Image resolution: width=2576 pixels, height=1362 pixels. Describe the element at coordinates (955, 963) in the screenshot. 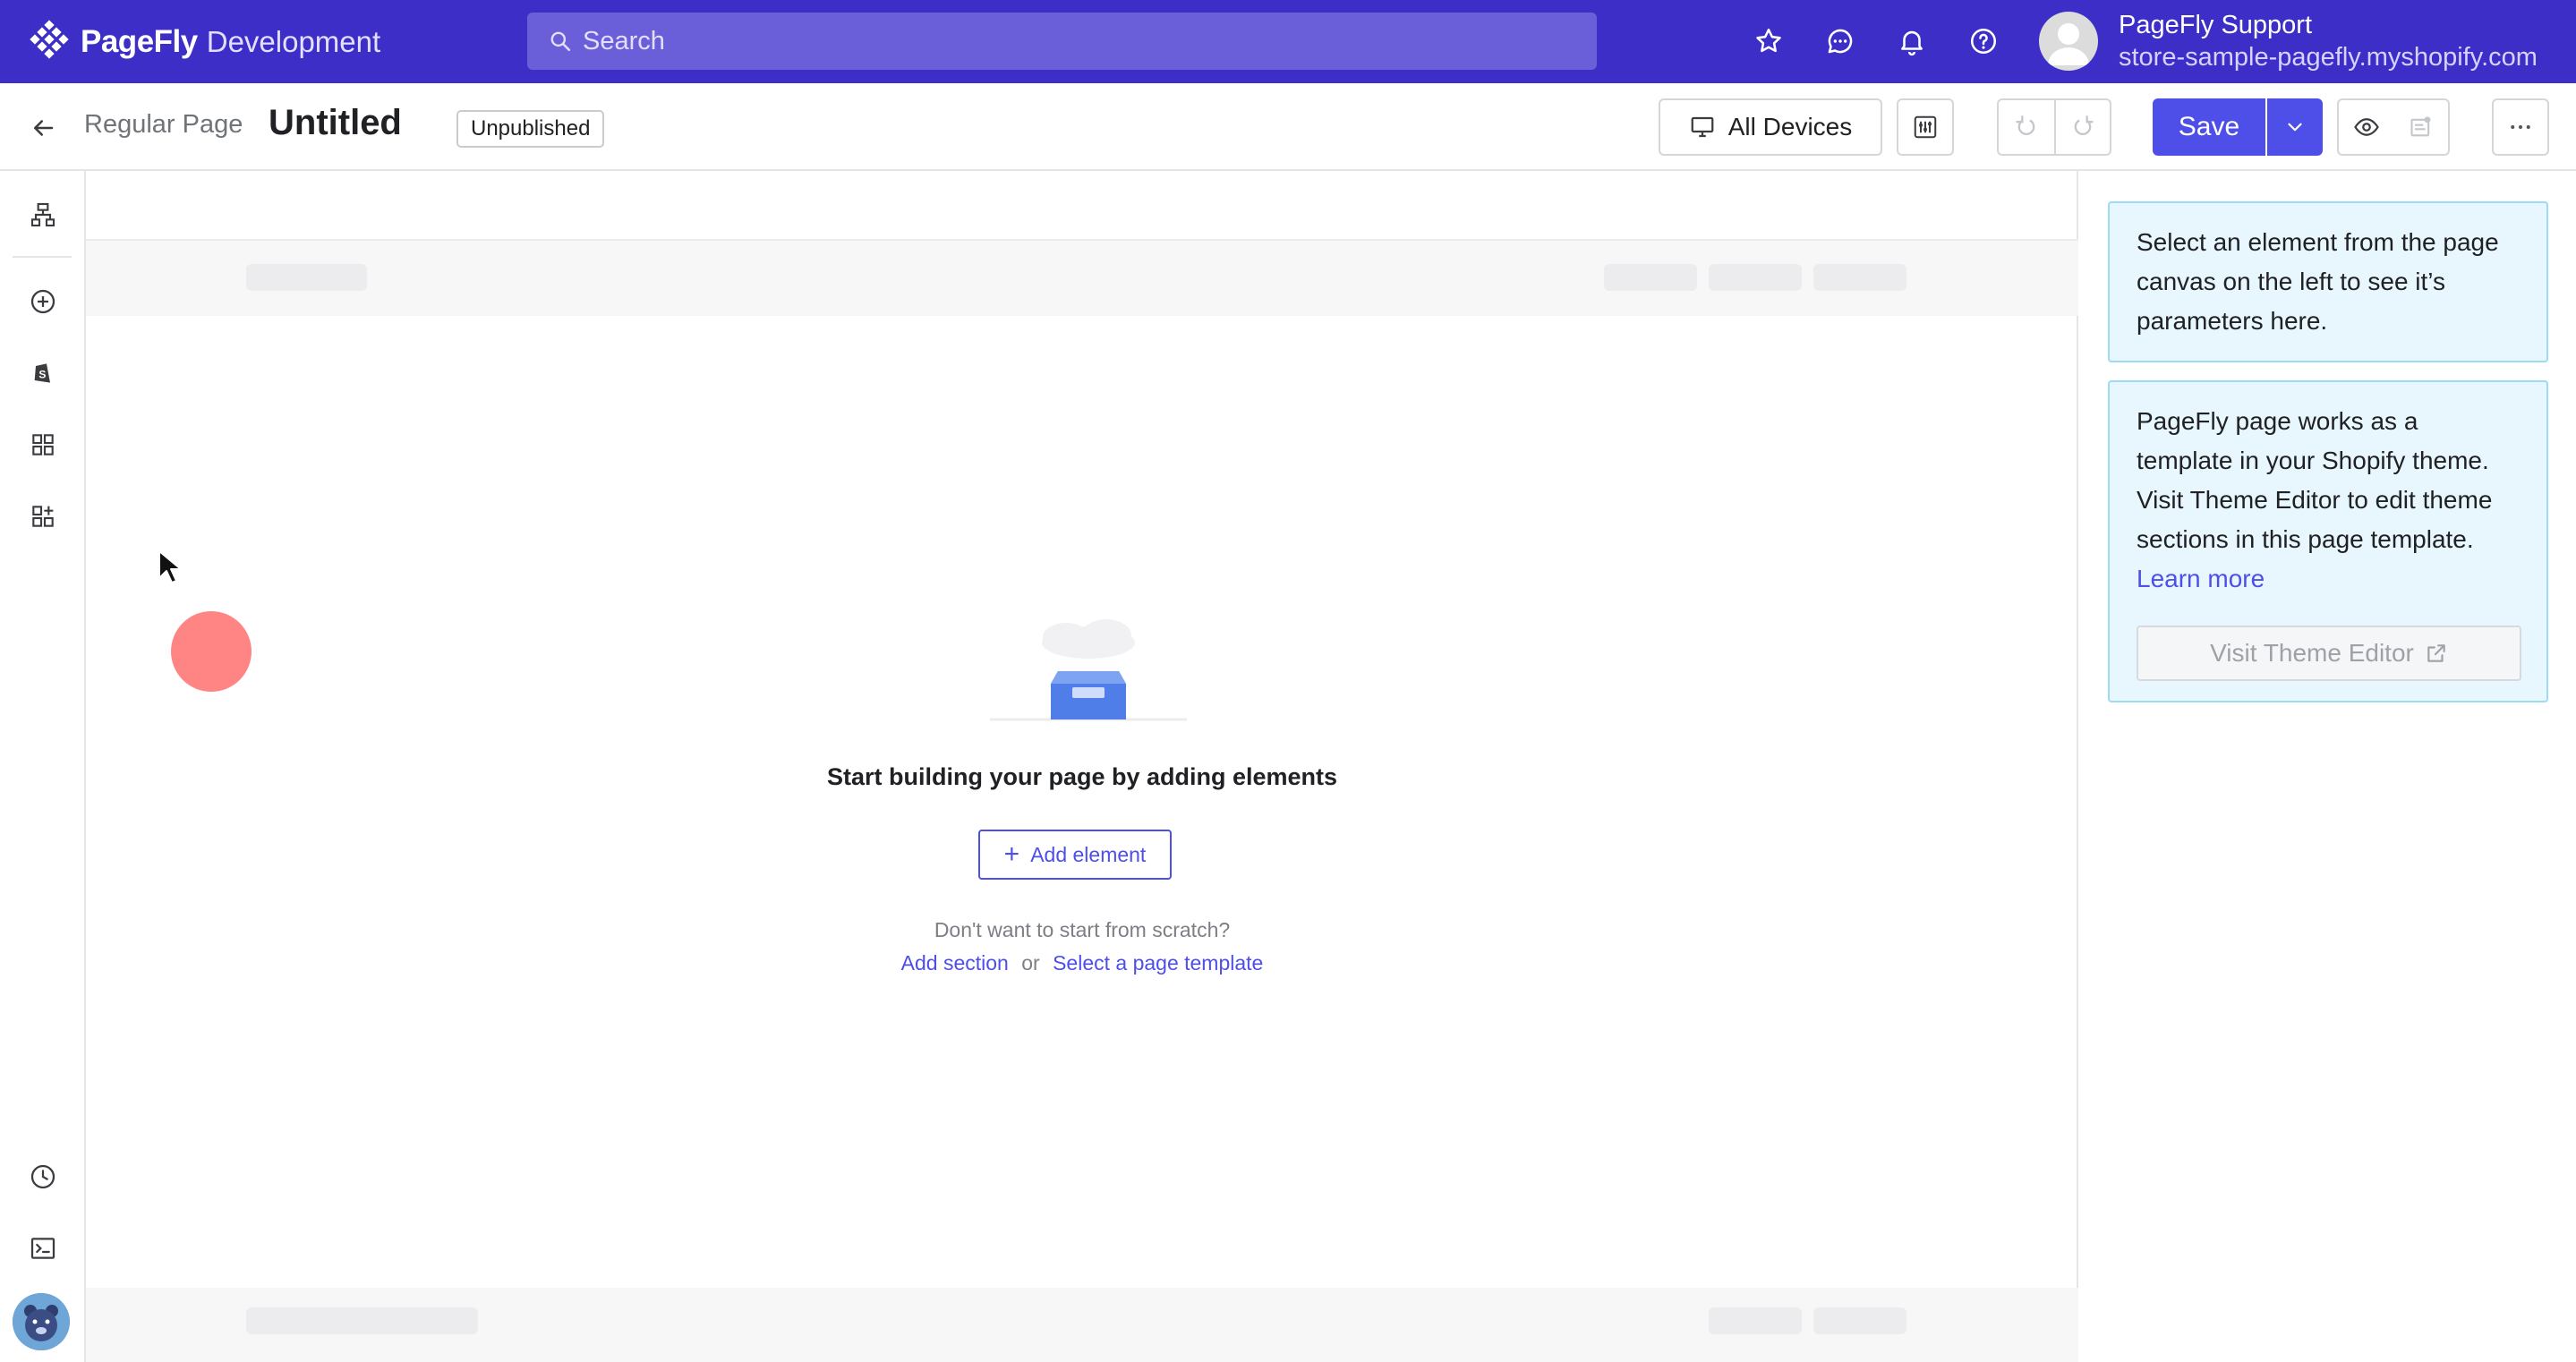

I see `add-section-link: Add section` at that location.